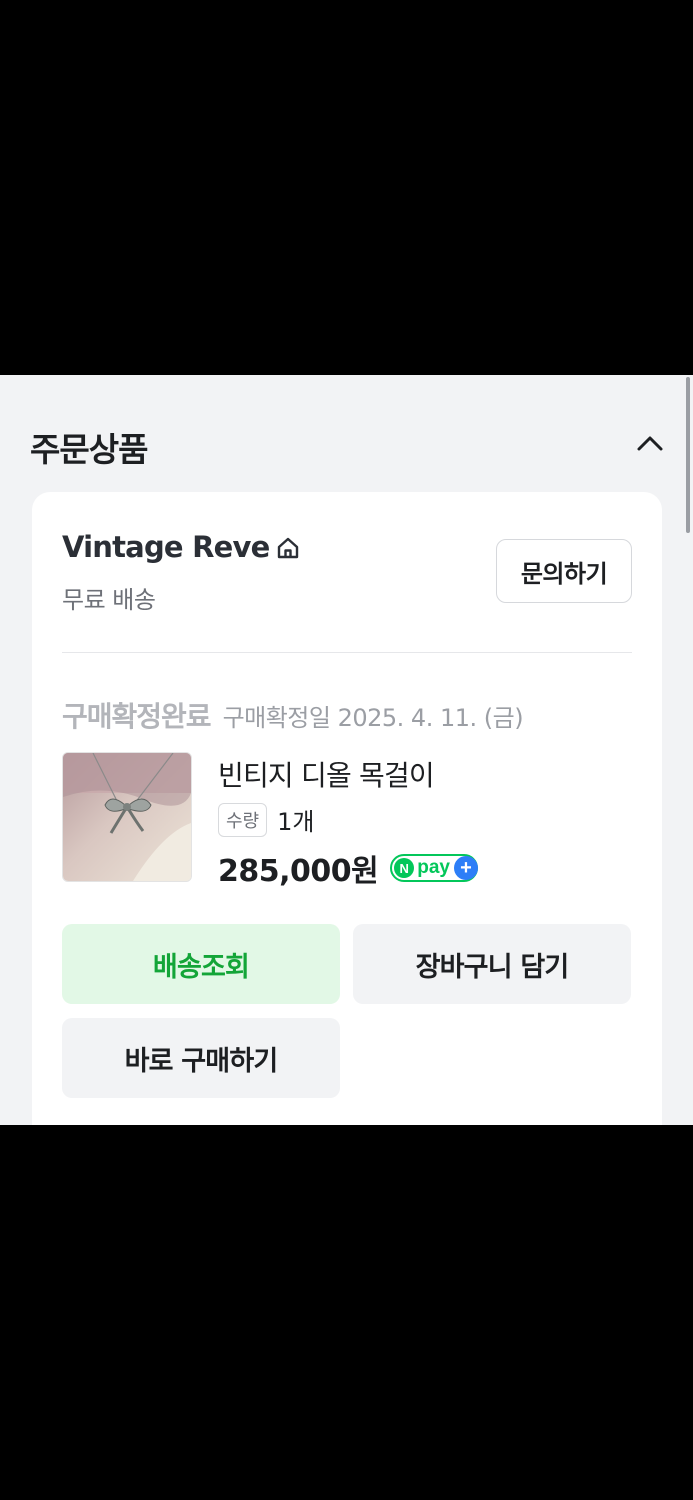  Describe the element at coordinates (298, 871) in the screenshot. I see `product-price: 285,000원` at that location.